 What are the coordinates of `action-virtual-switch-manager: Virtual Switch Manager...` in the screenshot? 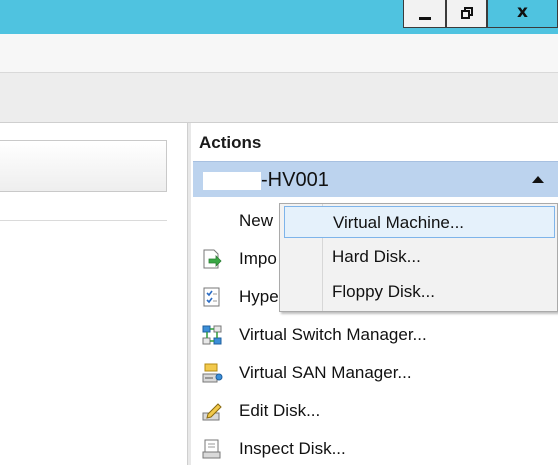 It's located at (374, 335).